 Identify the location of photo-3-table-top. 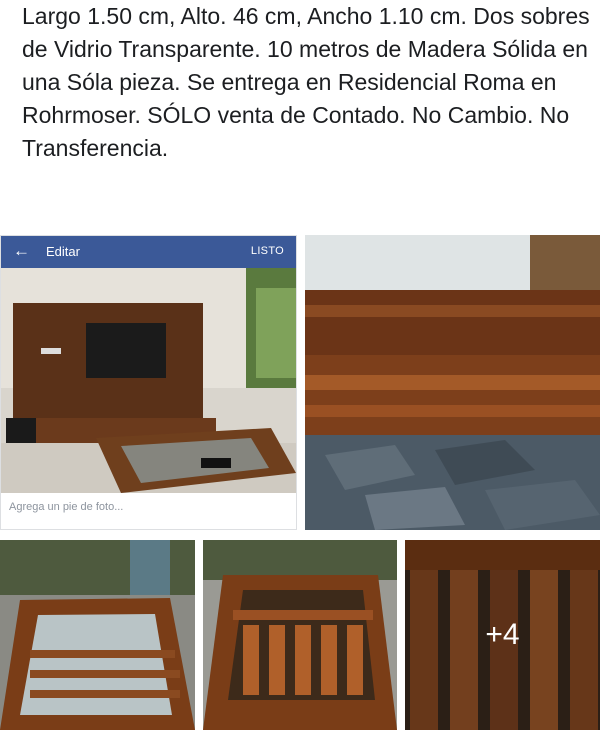
(97, 635).